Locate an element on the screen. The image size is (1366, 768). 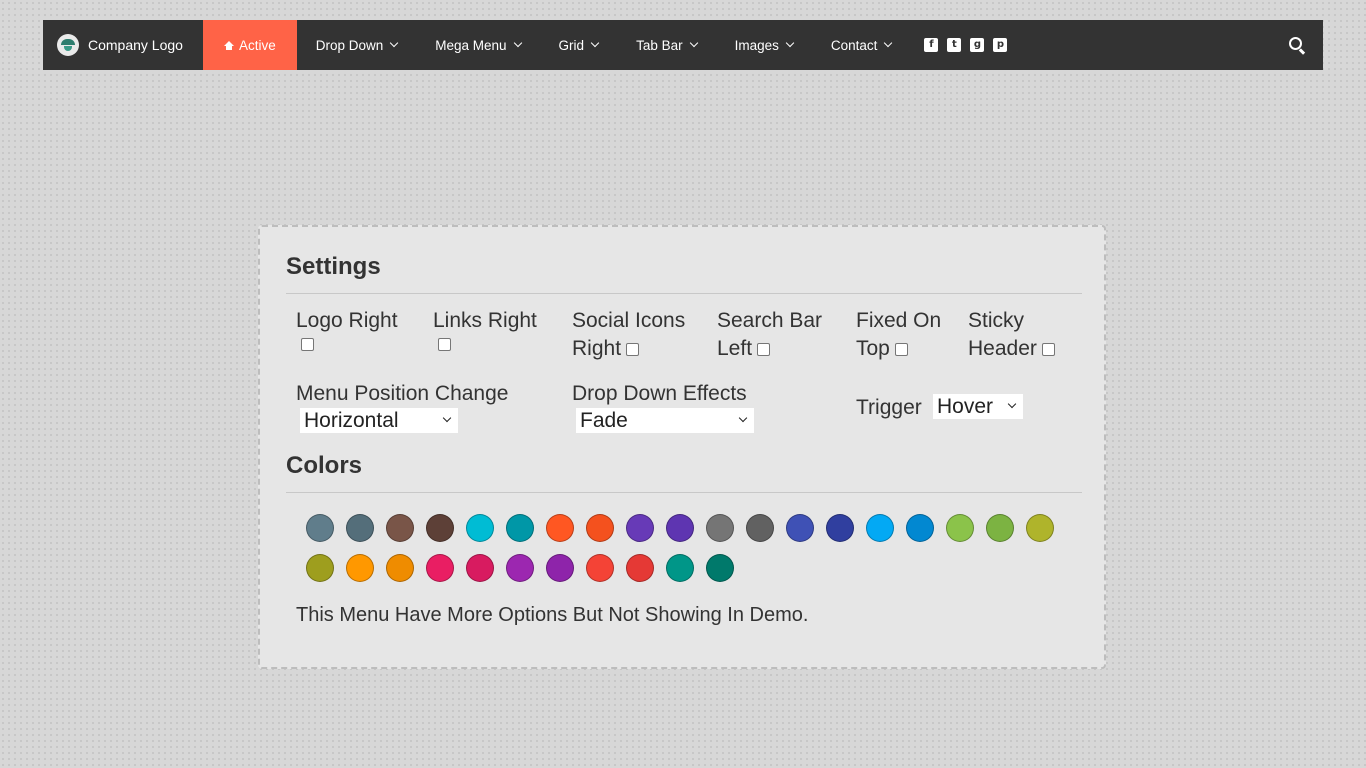
option-label: Search Bar is located at coordinates (770, 320).